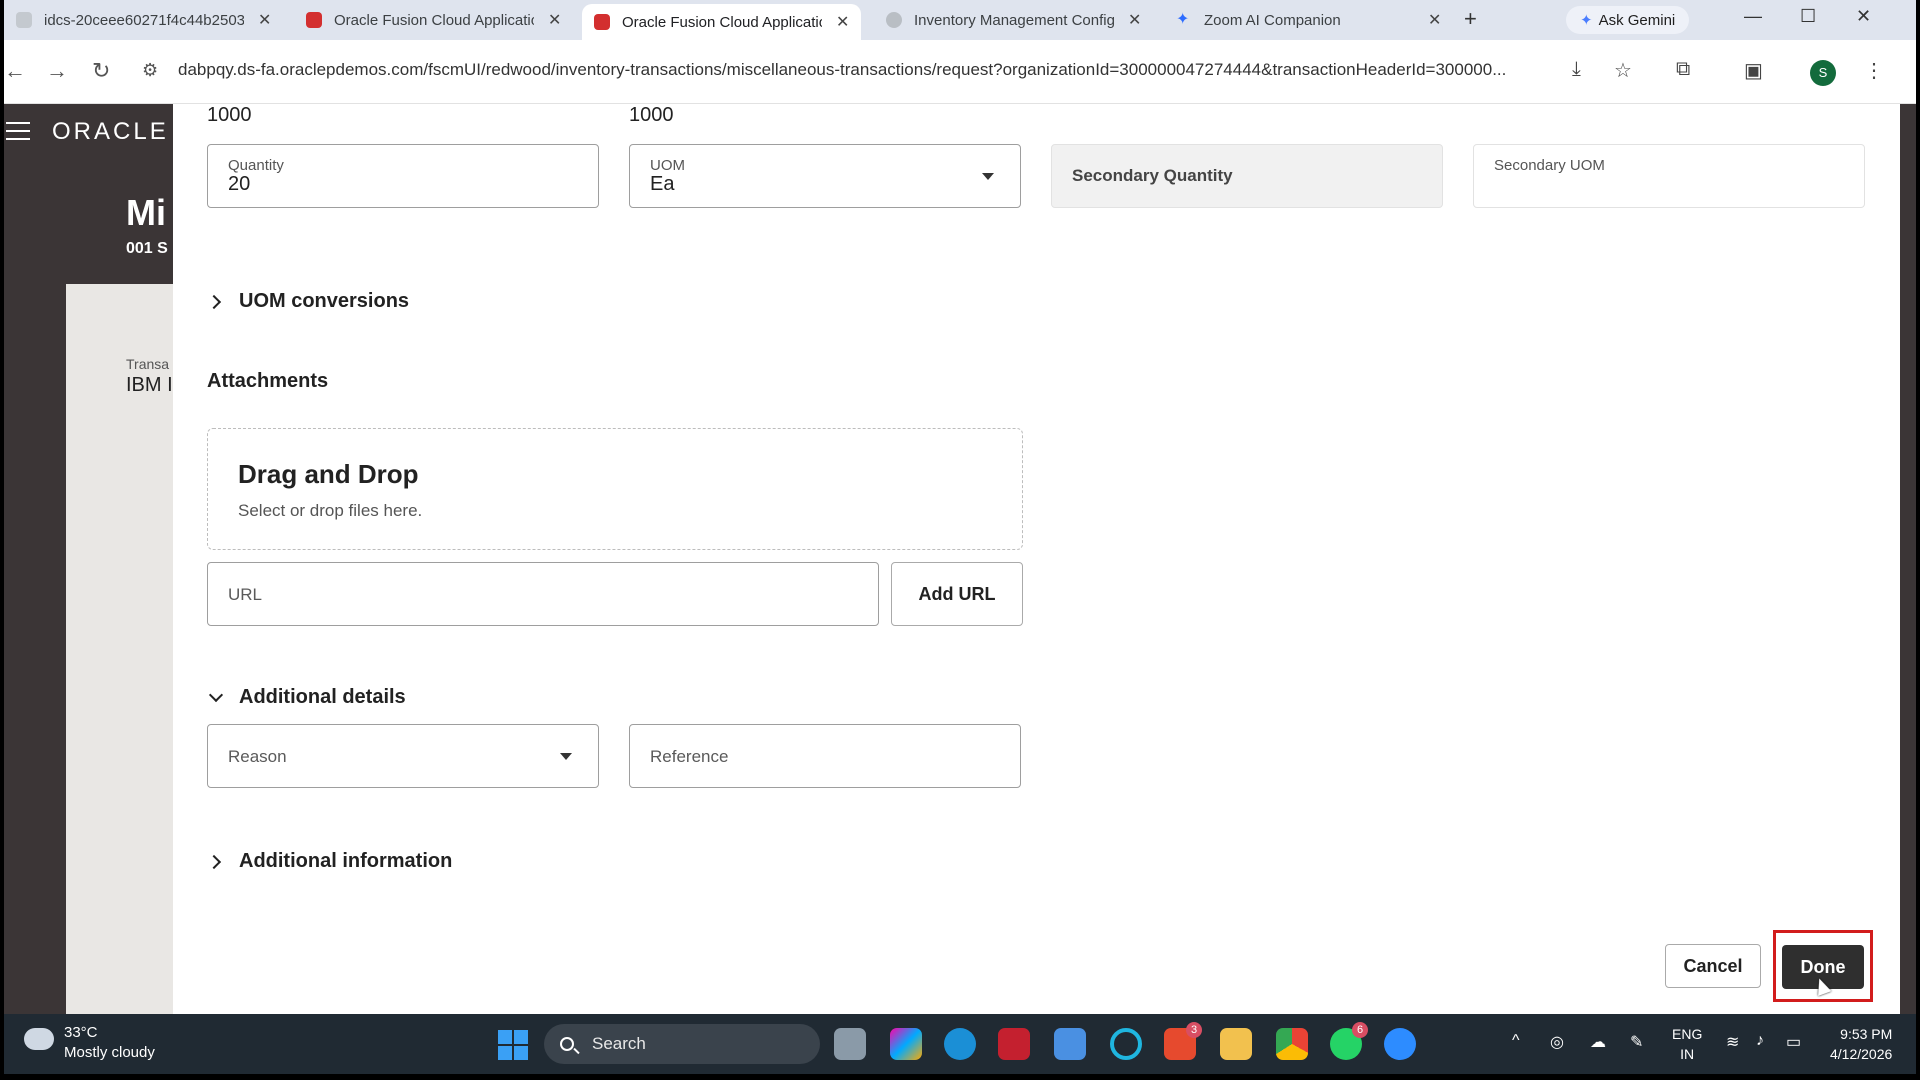 The image size is (1920, 1080). Describe the element at coordinates (1126, 1044) in the screenshot. I see `cortana-icon` at that location.